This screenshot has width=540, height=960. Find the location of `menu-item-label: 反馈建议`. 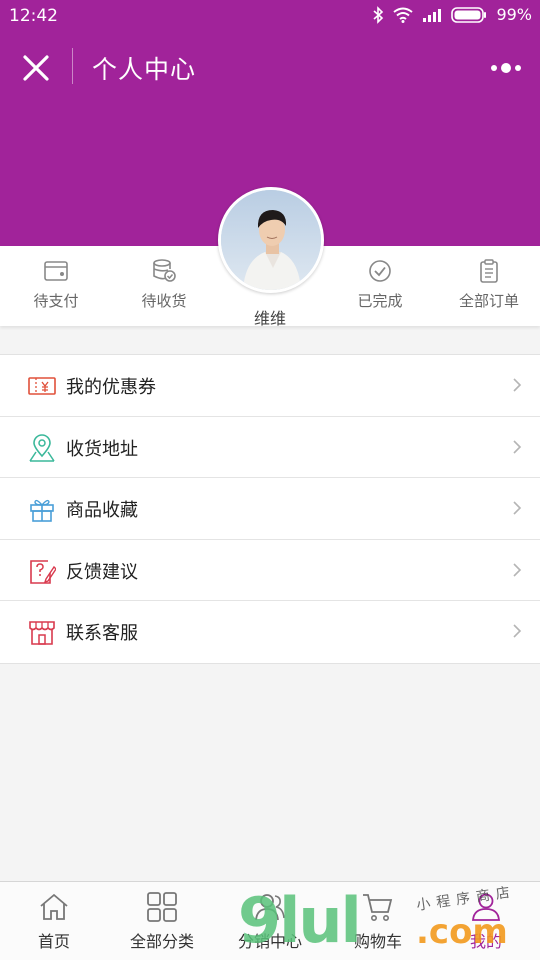

menu-item-label: 反馈建议 is located at coordinates (102, 572).